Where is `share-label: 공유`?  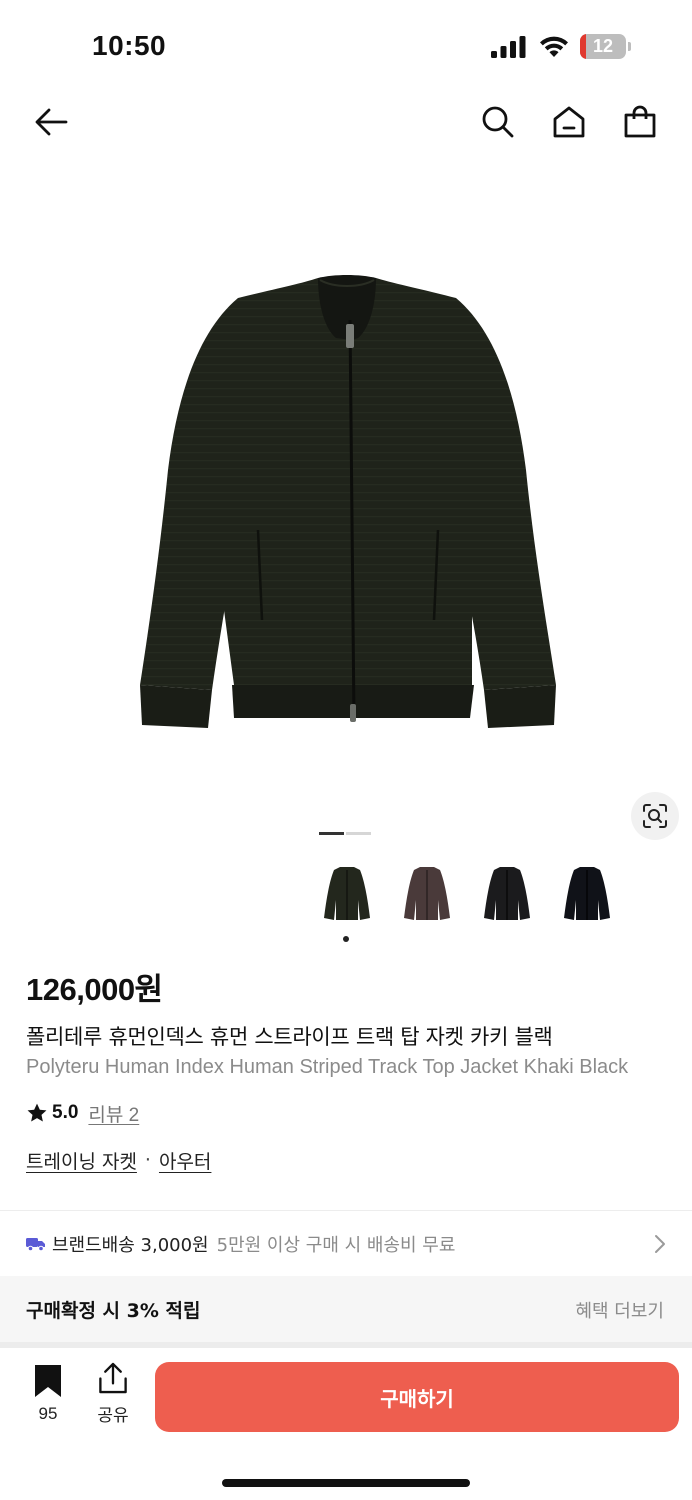 share-label: 공유 is located at coordinates (113, 1416).